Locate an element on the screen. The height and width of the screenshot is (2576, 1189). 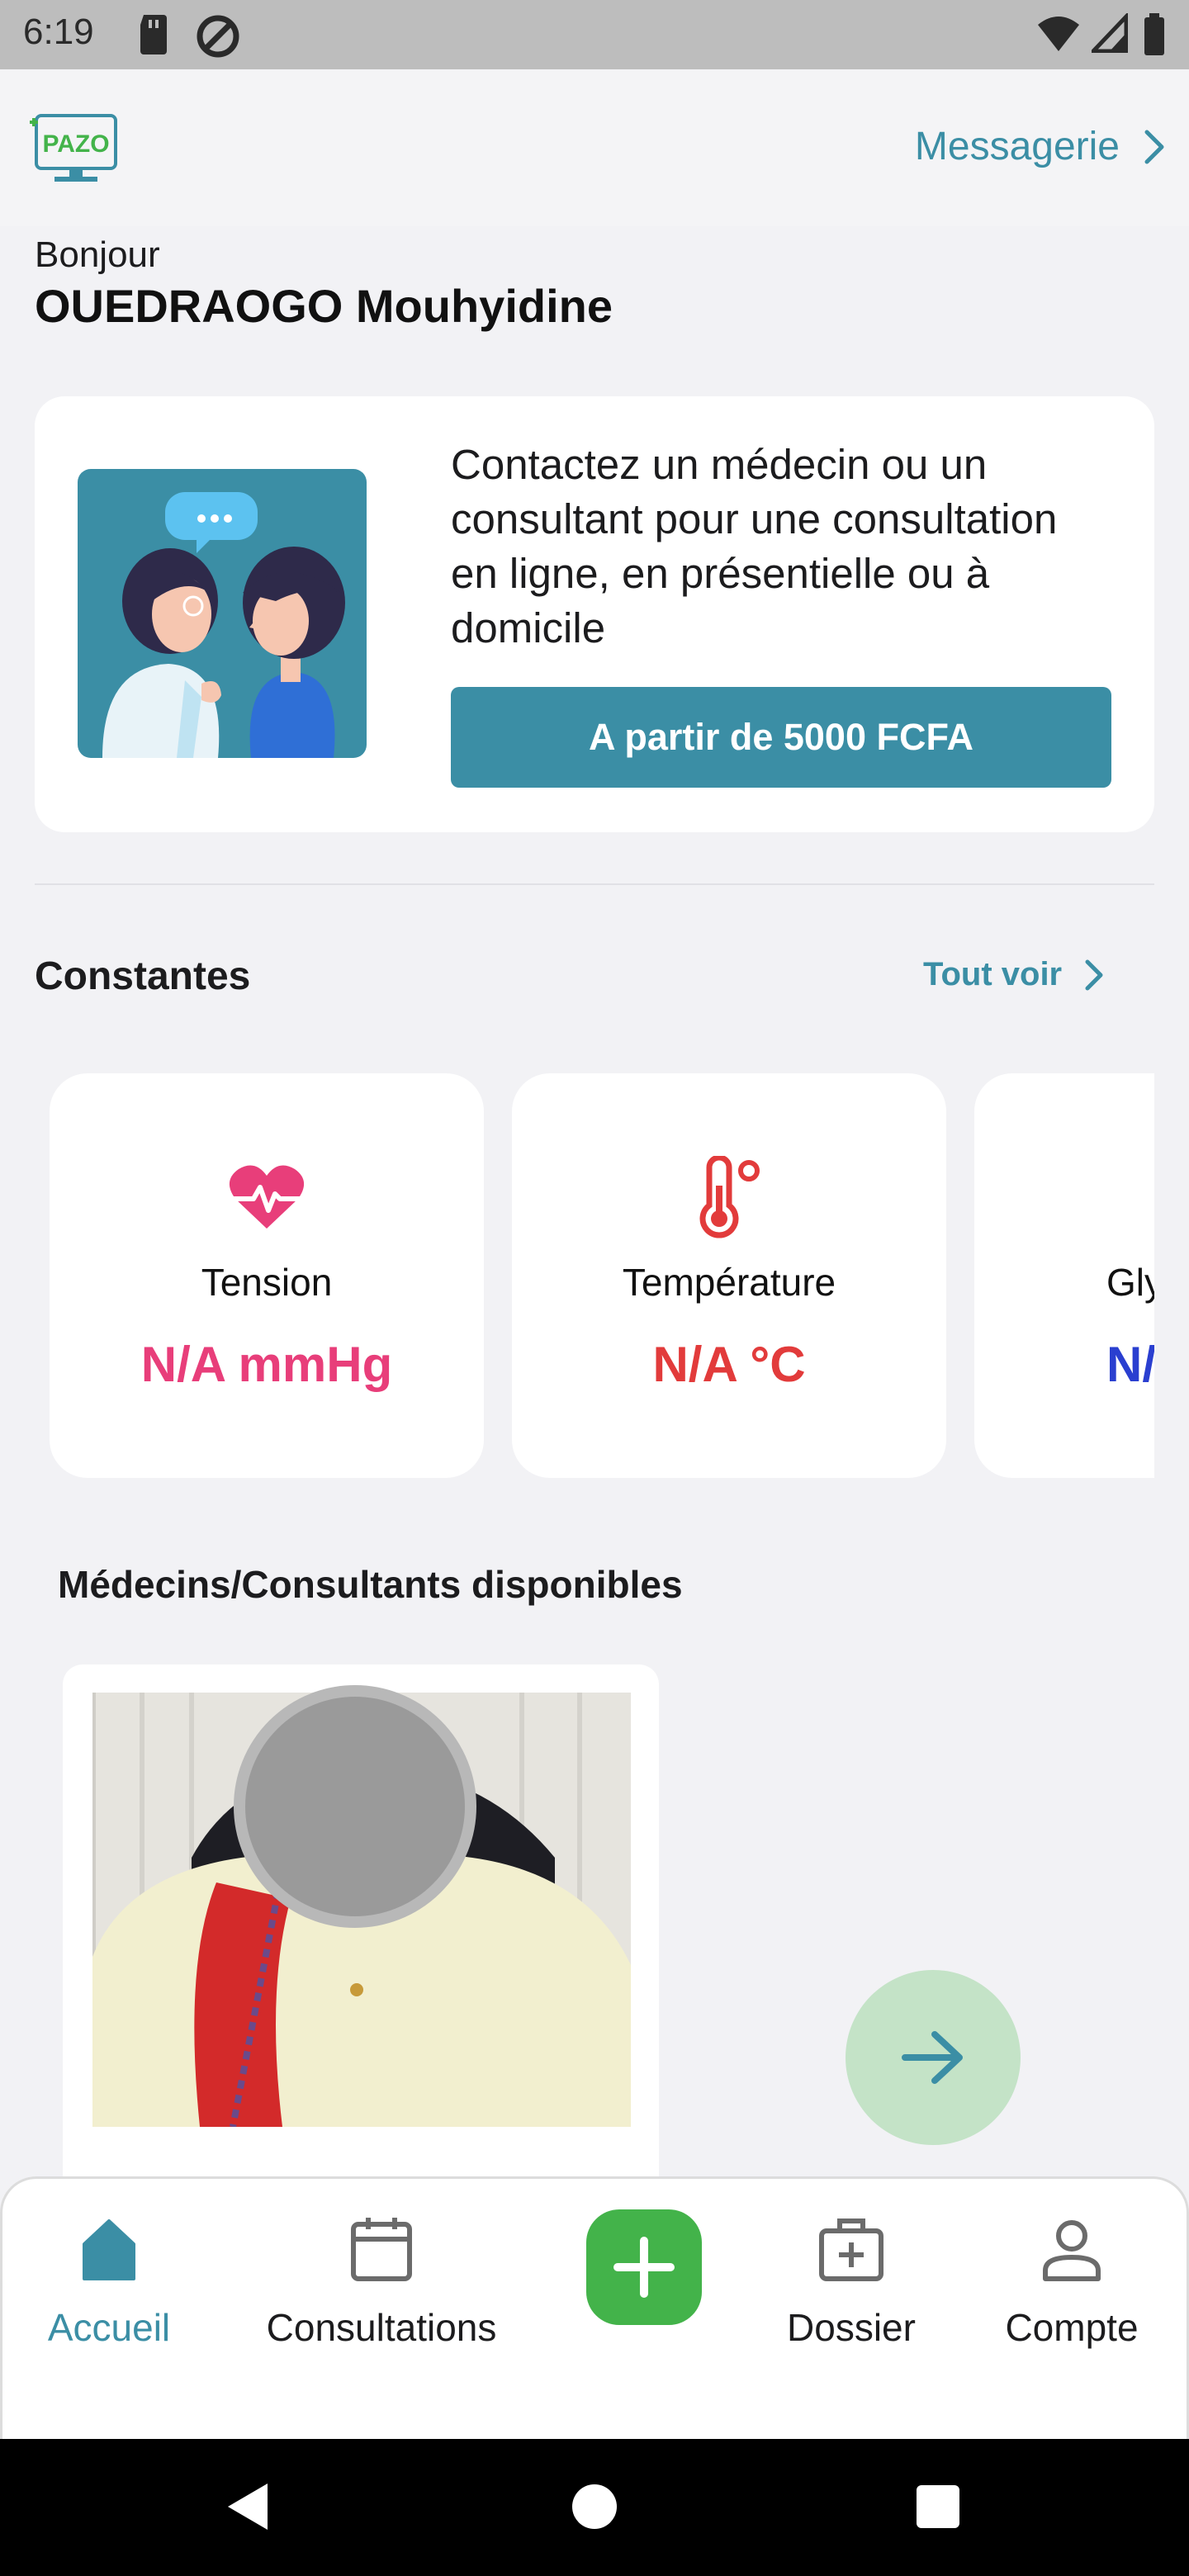
status-time: 6:19 is located at coordinates (58, 32).